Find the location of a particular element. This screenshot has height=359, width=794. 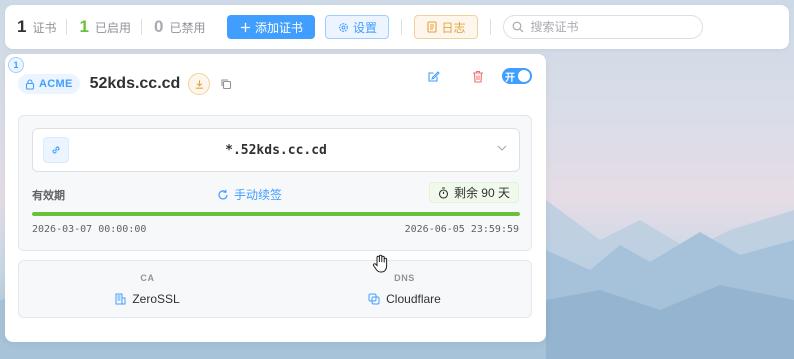

validity-label: 有效期 is located at coordinates (48, 196).